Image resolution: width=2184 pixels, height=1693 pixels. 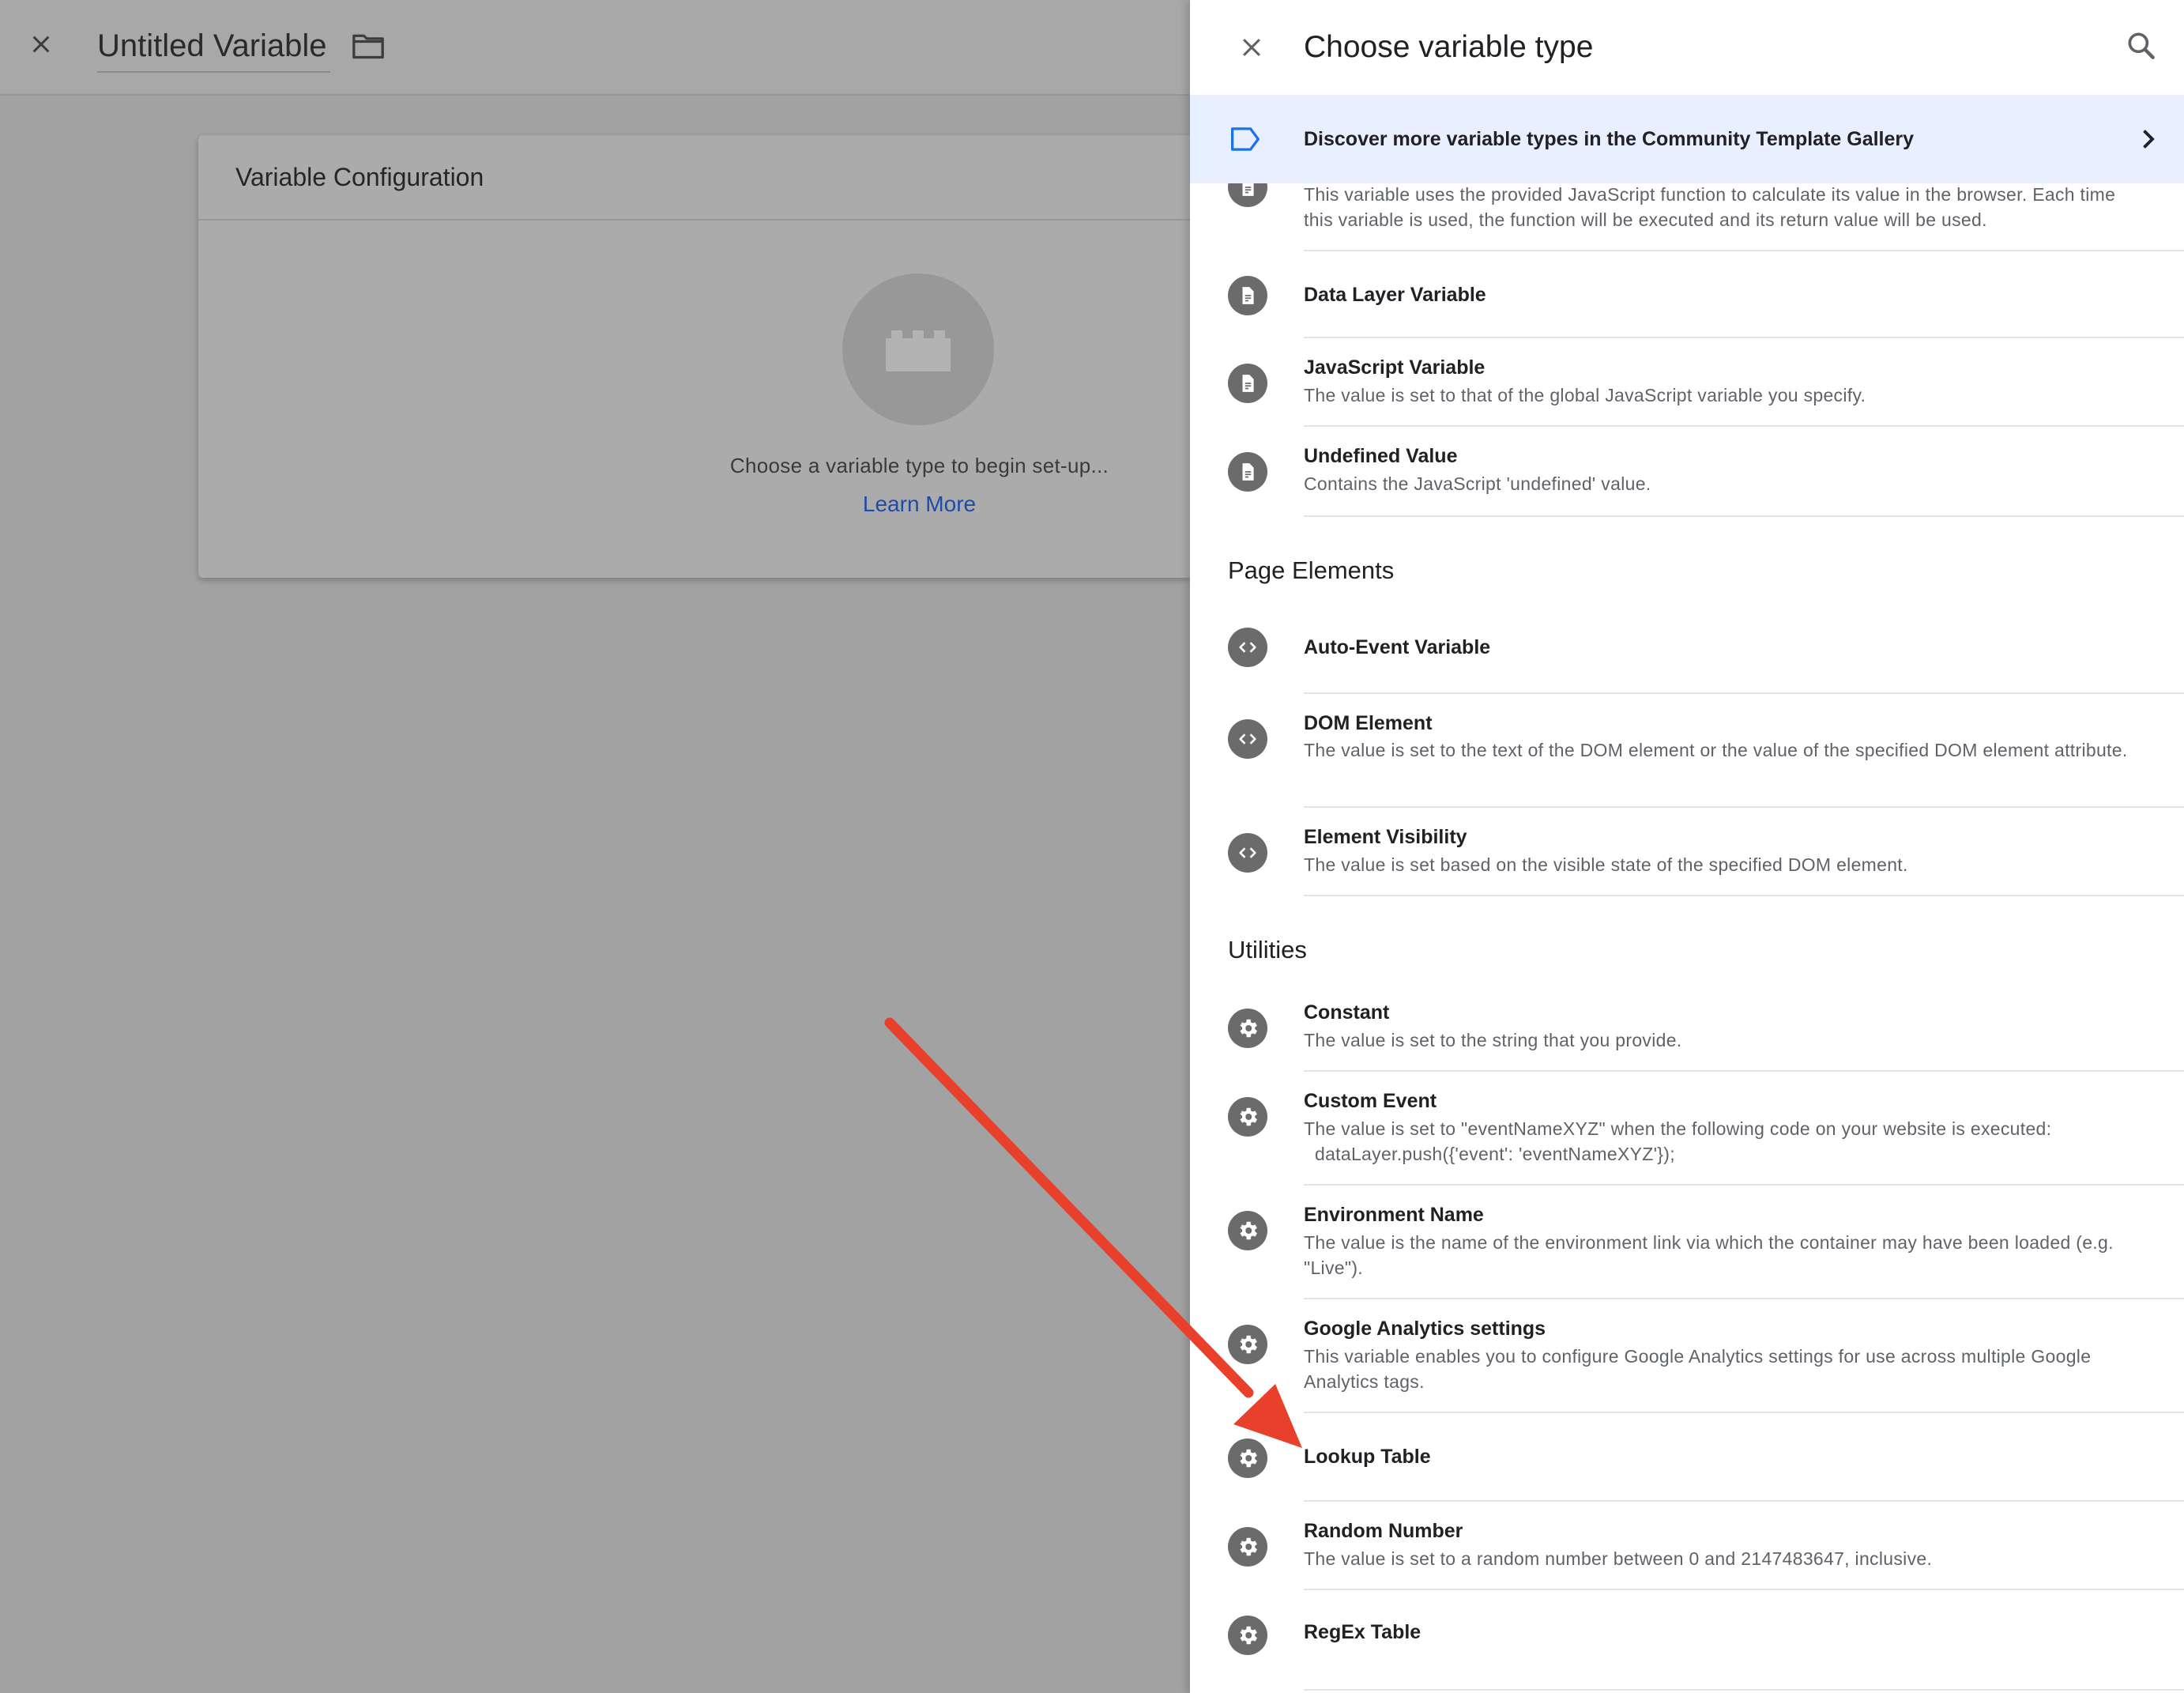 What do you see at coordinates (213, 47) in the screenshot?
I see `variable-name-field: Untitled Variable` at bounding box center [213, 47].